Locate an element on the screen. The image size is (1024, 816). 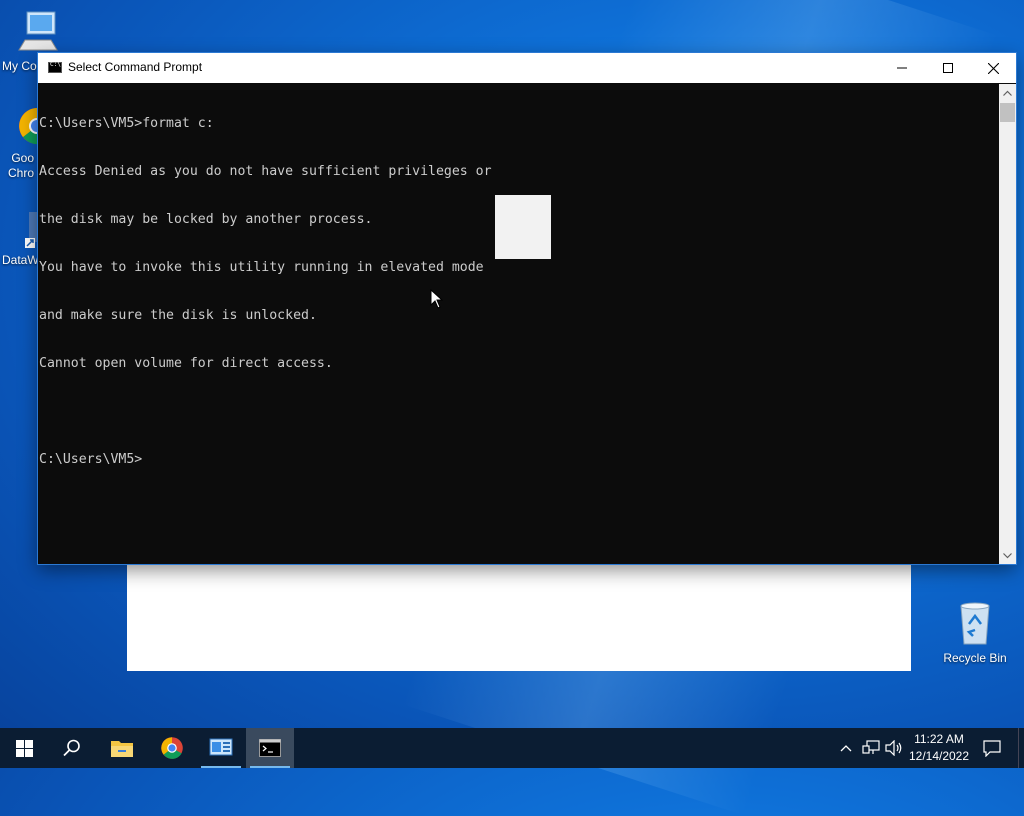
taskbar: 11:22 AM 12/14/2022 is located at coordinates (512, 748).